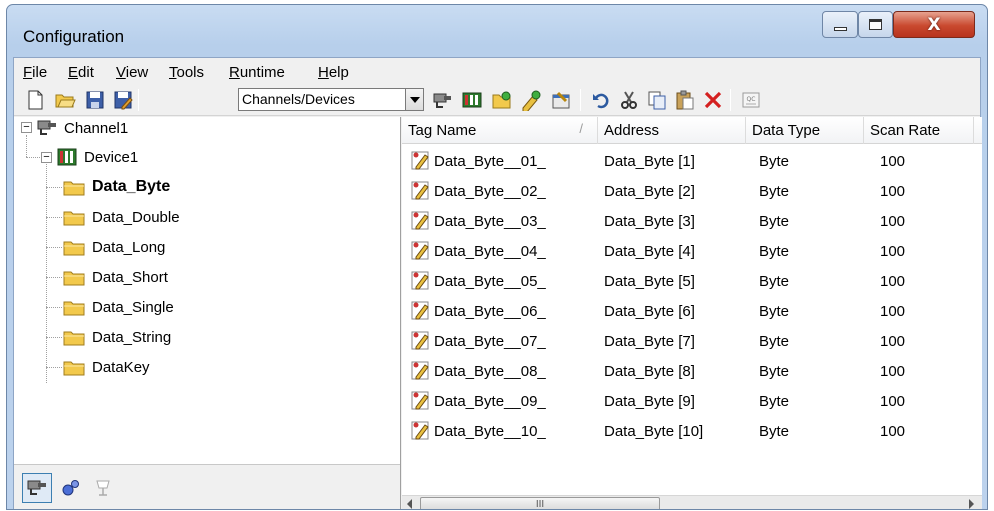 This screenshot has width=994, height=511. Describe the element at coordinates (561, 100) in the screenshot. I see `properties-icon` at that location.